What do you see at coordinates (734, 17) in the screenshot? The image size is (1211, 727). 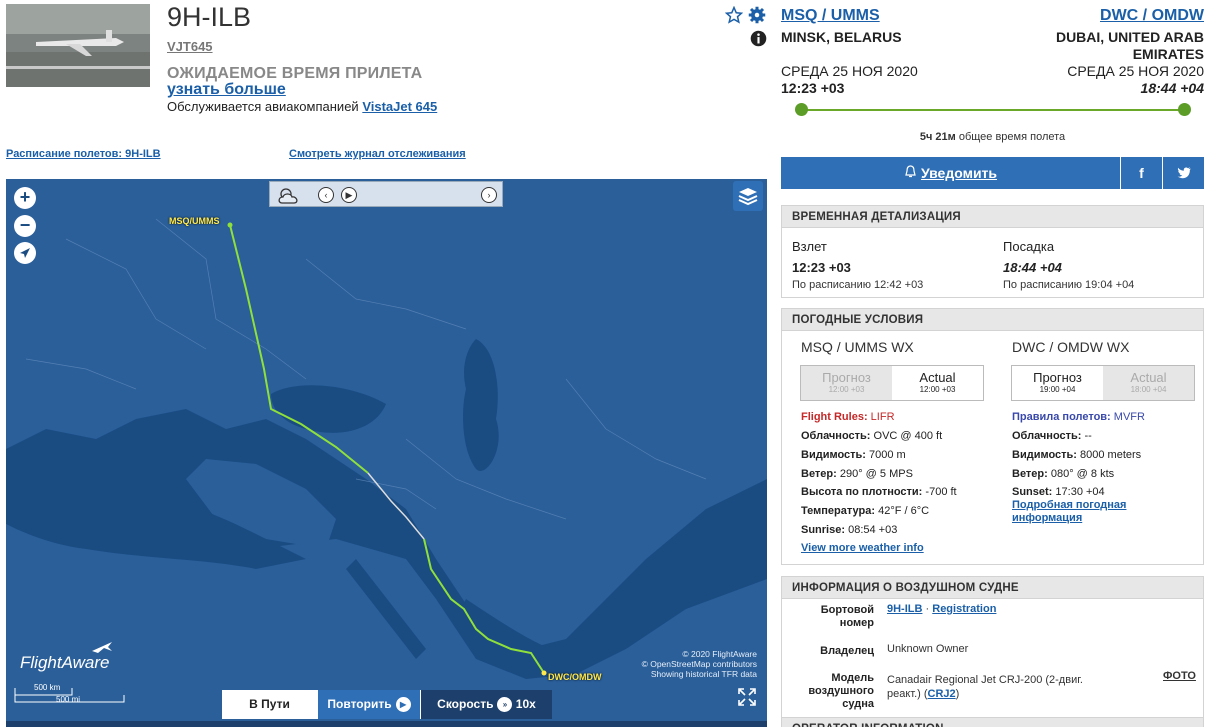 I see `star-icon` at bounding box center [734, 17].